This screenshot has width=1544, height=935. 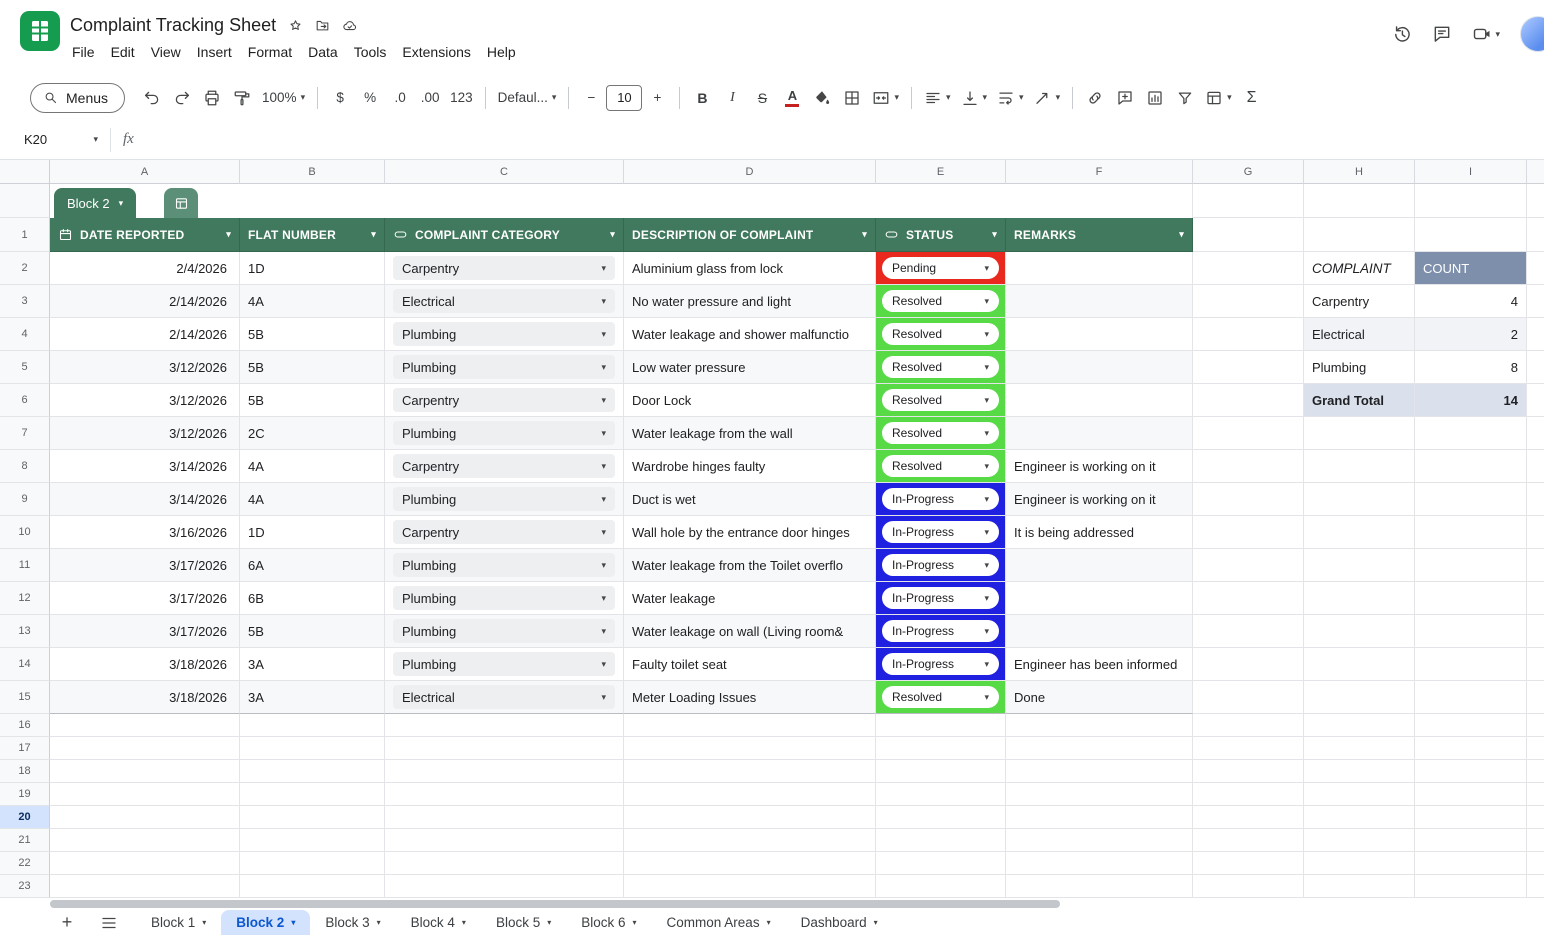 What do you see at coordinates (750, 172) in the screenshot?
I see `column-header-d: D` at bounding box center [750, 172].